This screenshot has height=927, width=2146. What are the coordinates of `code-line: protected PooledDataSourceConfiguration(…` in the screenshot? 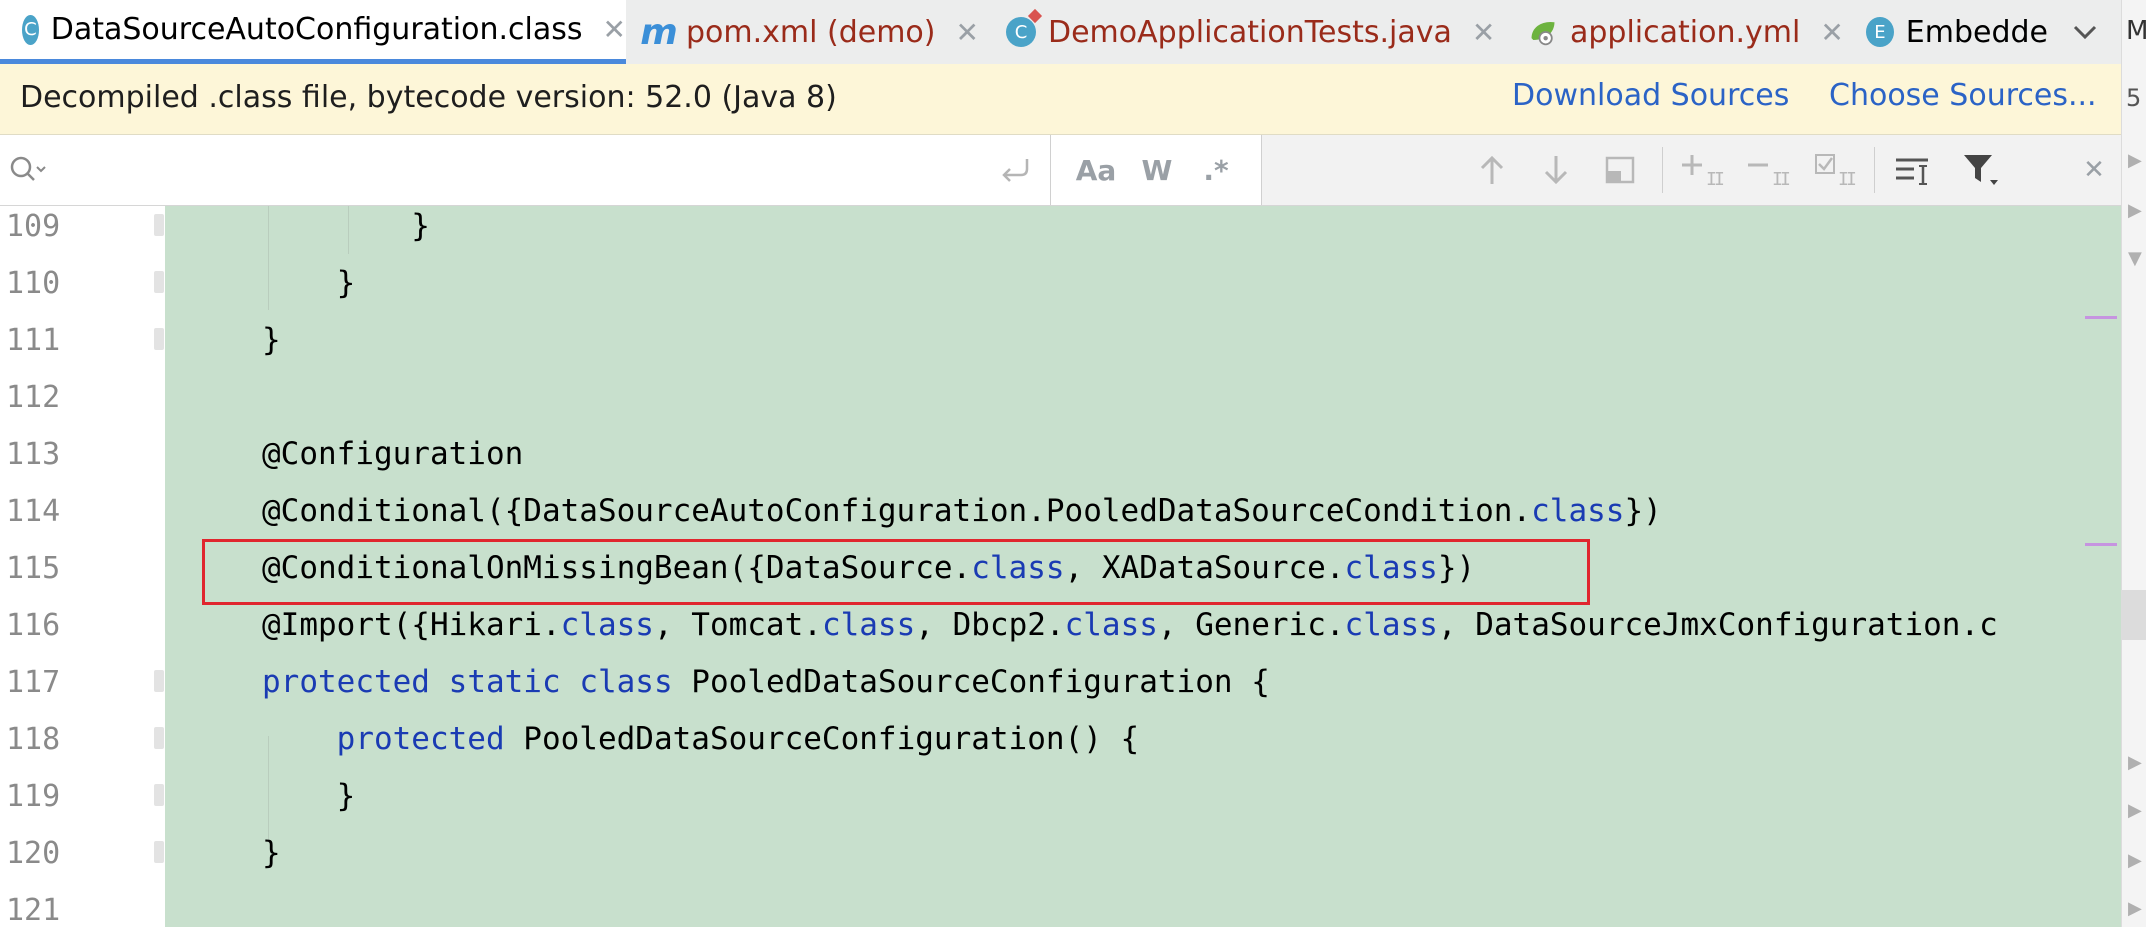 It's located at (701, 739).